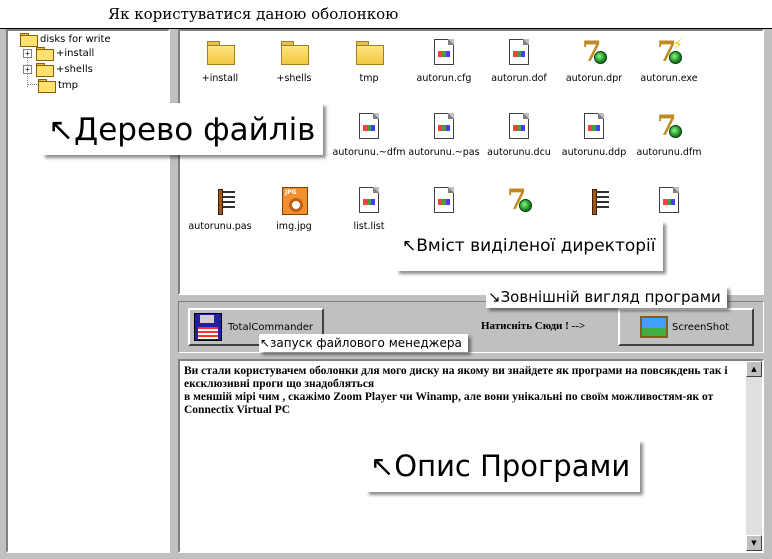  I want to click on file-name: autorunu.pas, so click(220, 226).